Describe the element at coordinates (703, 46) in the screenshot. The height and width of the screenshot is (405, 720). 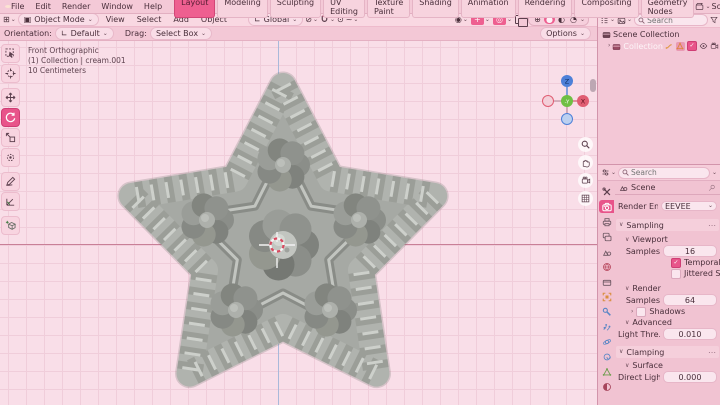
I see `hide-viewport-eye-icon` at that location.